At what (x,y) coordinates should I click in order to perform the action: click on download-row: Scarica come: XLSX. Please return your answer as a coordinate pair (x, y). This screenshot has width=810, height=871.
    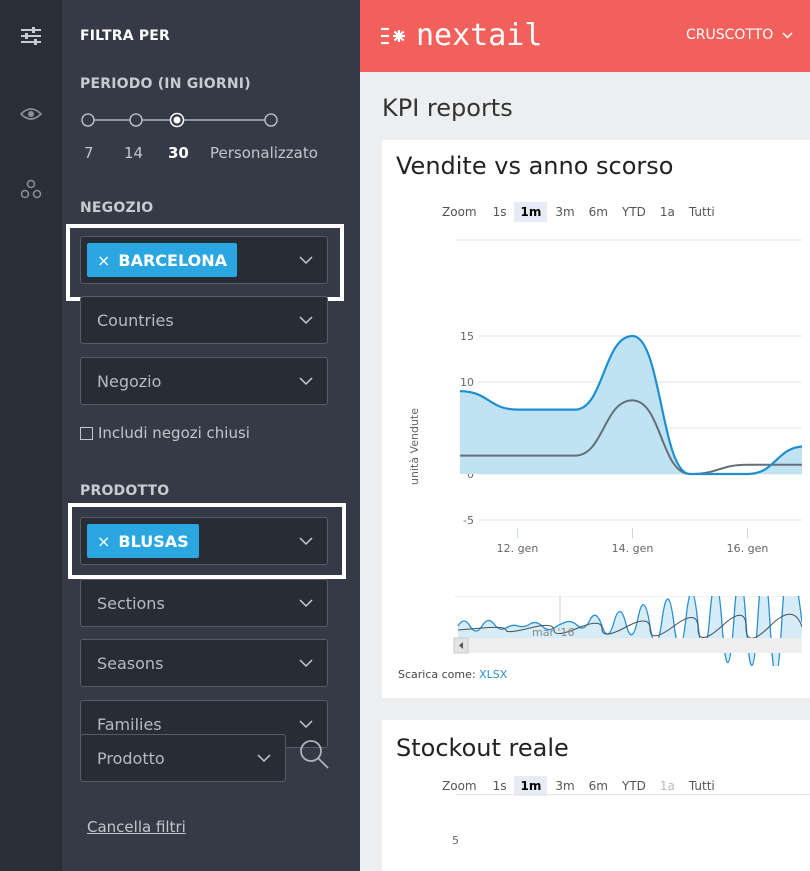
    Looking at the image, I should click on (452, 674).